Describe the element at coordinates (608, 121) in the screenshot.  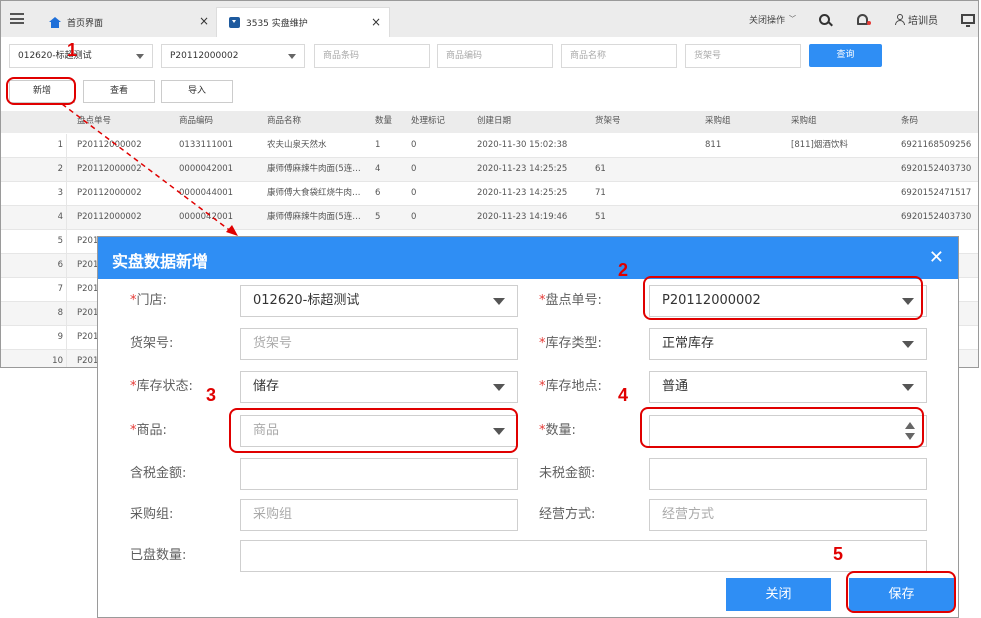
I see `column-header: 货架号` at that location.